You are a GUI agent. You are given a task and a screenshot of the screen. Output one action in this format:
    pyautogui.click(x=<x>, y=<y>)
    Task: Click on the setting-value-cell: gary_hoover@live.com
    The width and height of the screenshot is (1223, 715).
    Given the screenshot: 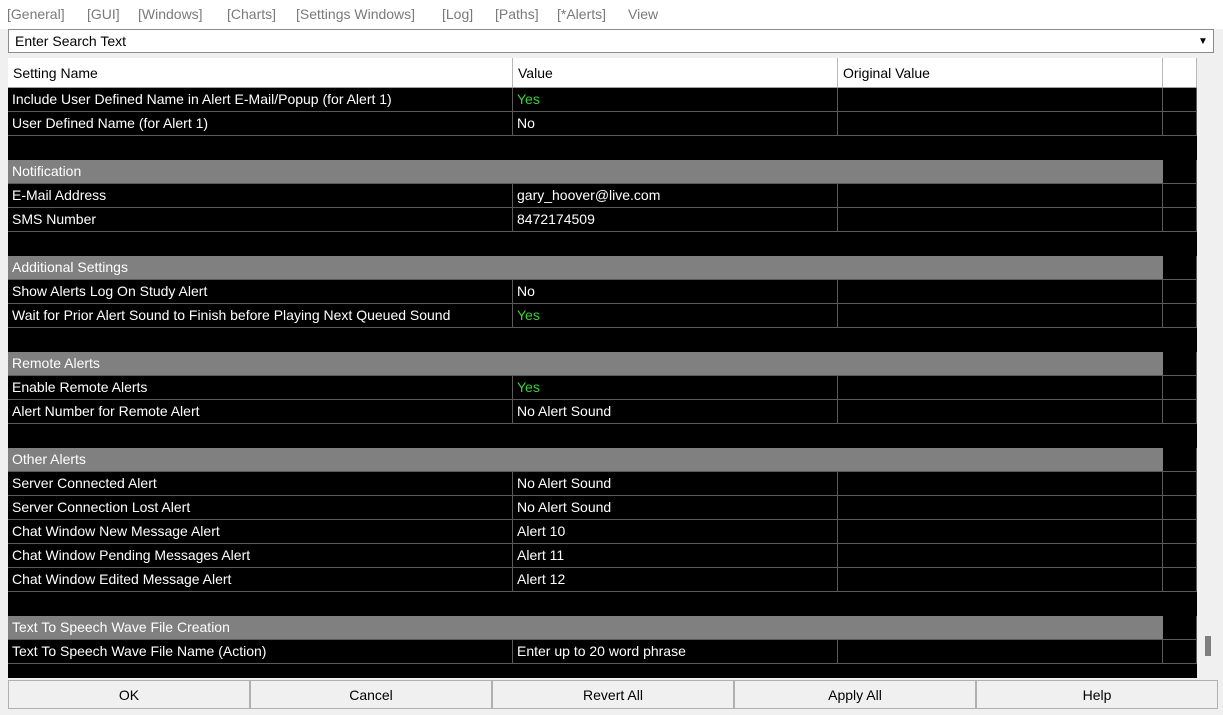 What is the action you would take?
    pyautogui.click(x=675, y=196)
    